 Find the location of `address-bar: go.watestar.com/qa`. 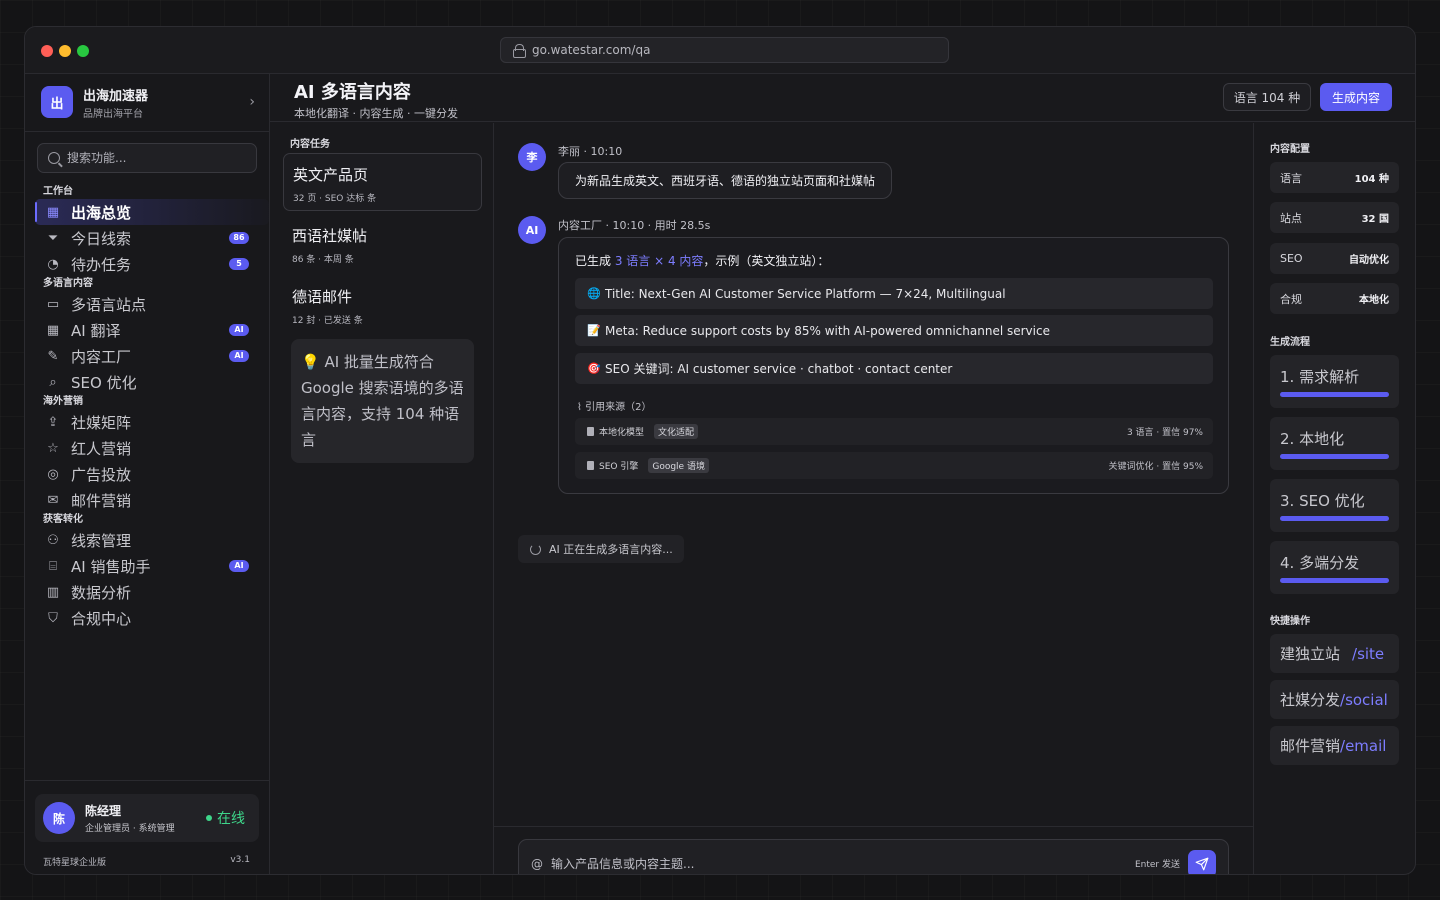

address-bar: go.watestar.com/qa is located at coordinates (724, 50).